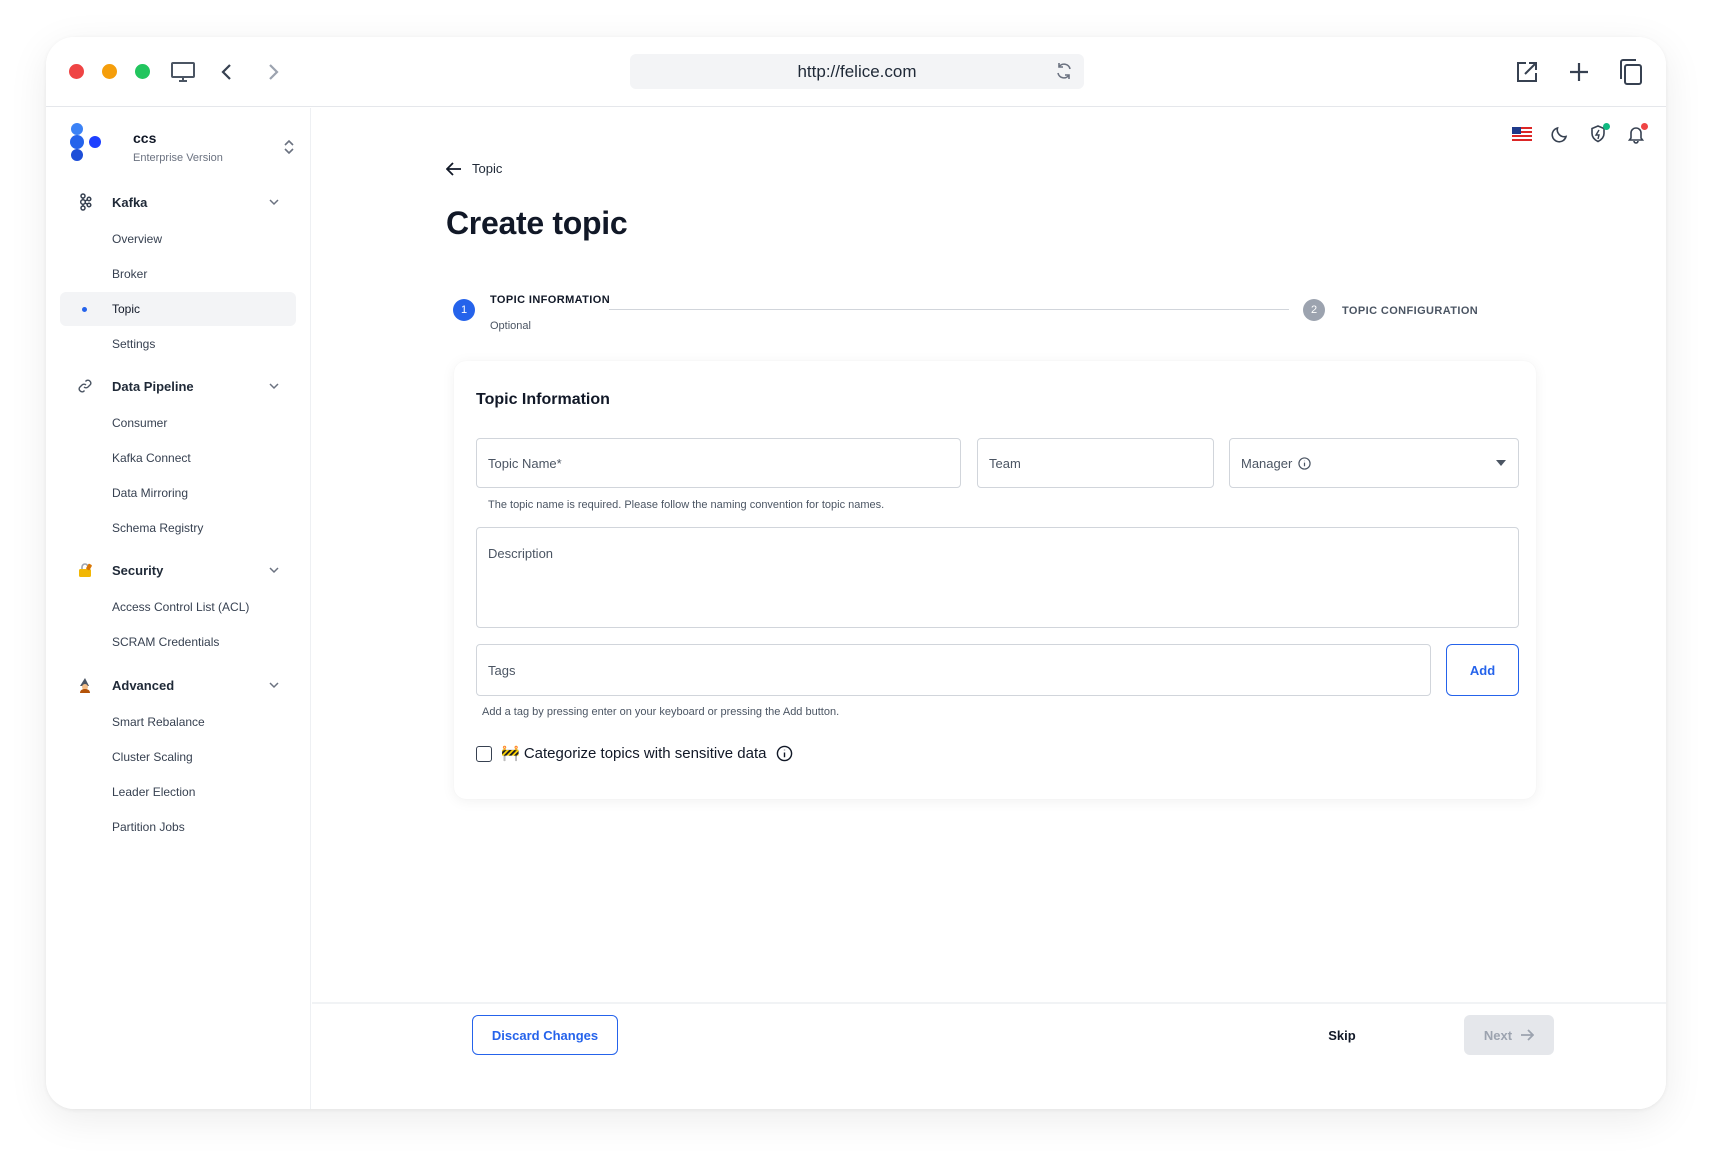 The width and height of the screenshot is (1712, 1165). I want to click on monitor-icon, so click(183, 72).